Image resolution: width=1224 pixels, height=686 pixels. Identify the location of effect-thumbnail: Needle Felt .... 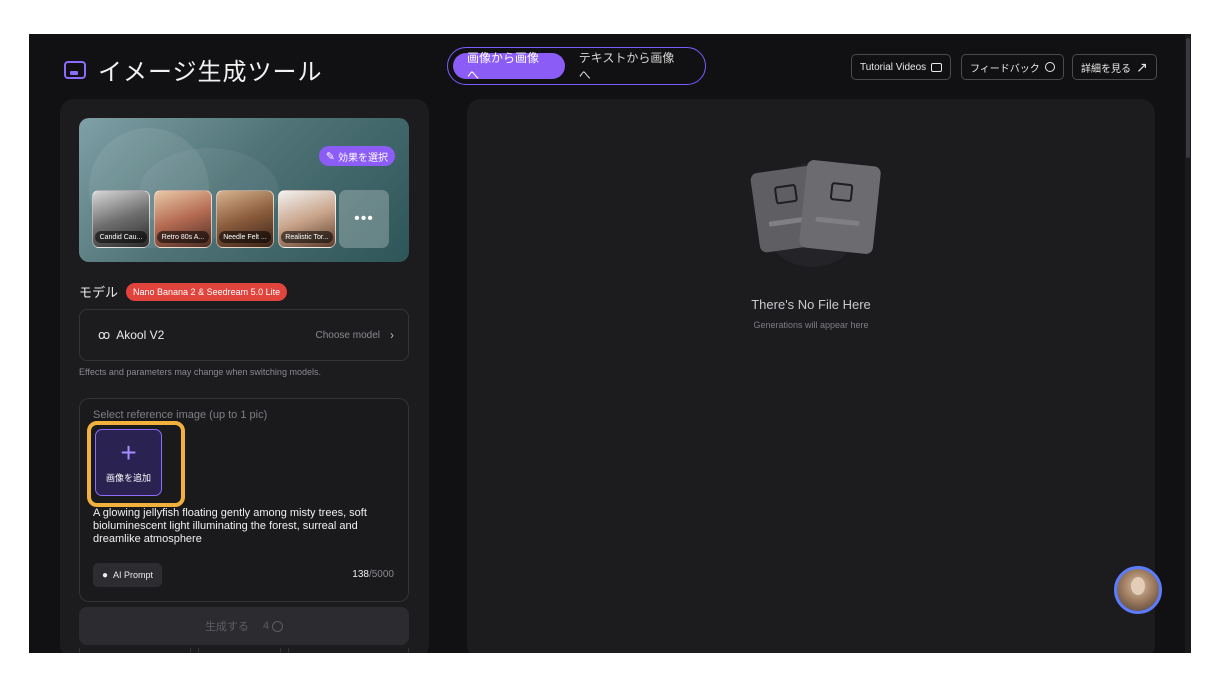
(245, 219).